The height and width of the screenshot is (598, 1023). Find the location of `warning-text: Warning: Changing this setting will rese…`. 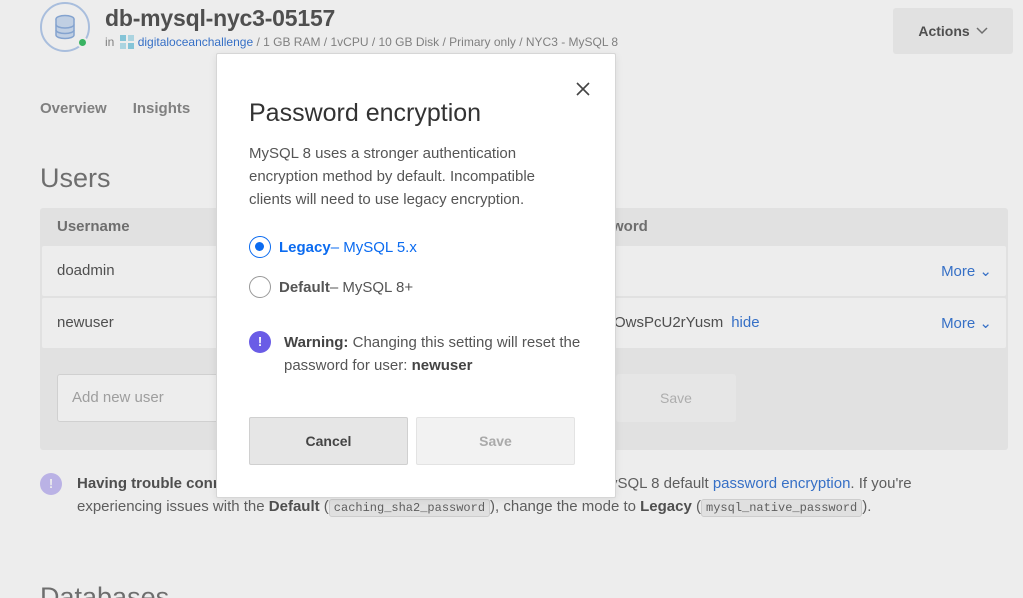

warning-text: Warning: Changing this setting will rese… is located at coordinates (432, 354).